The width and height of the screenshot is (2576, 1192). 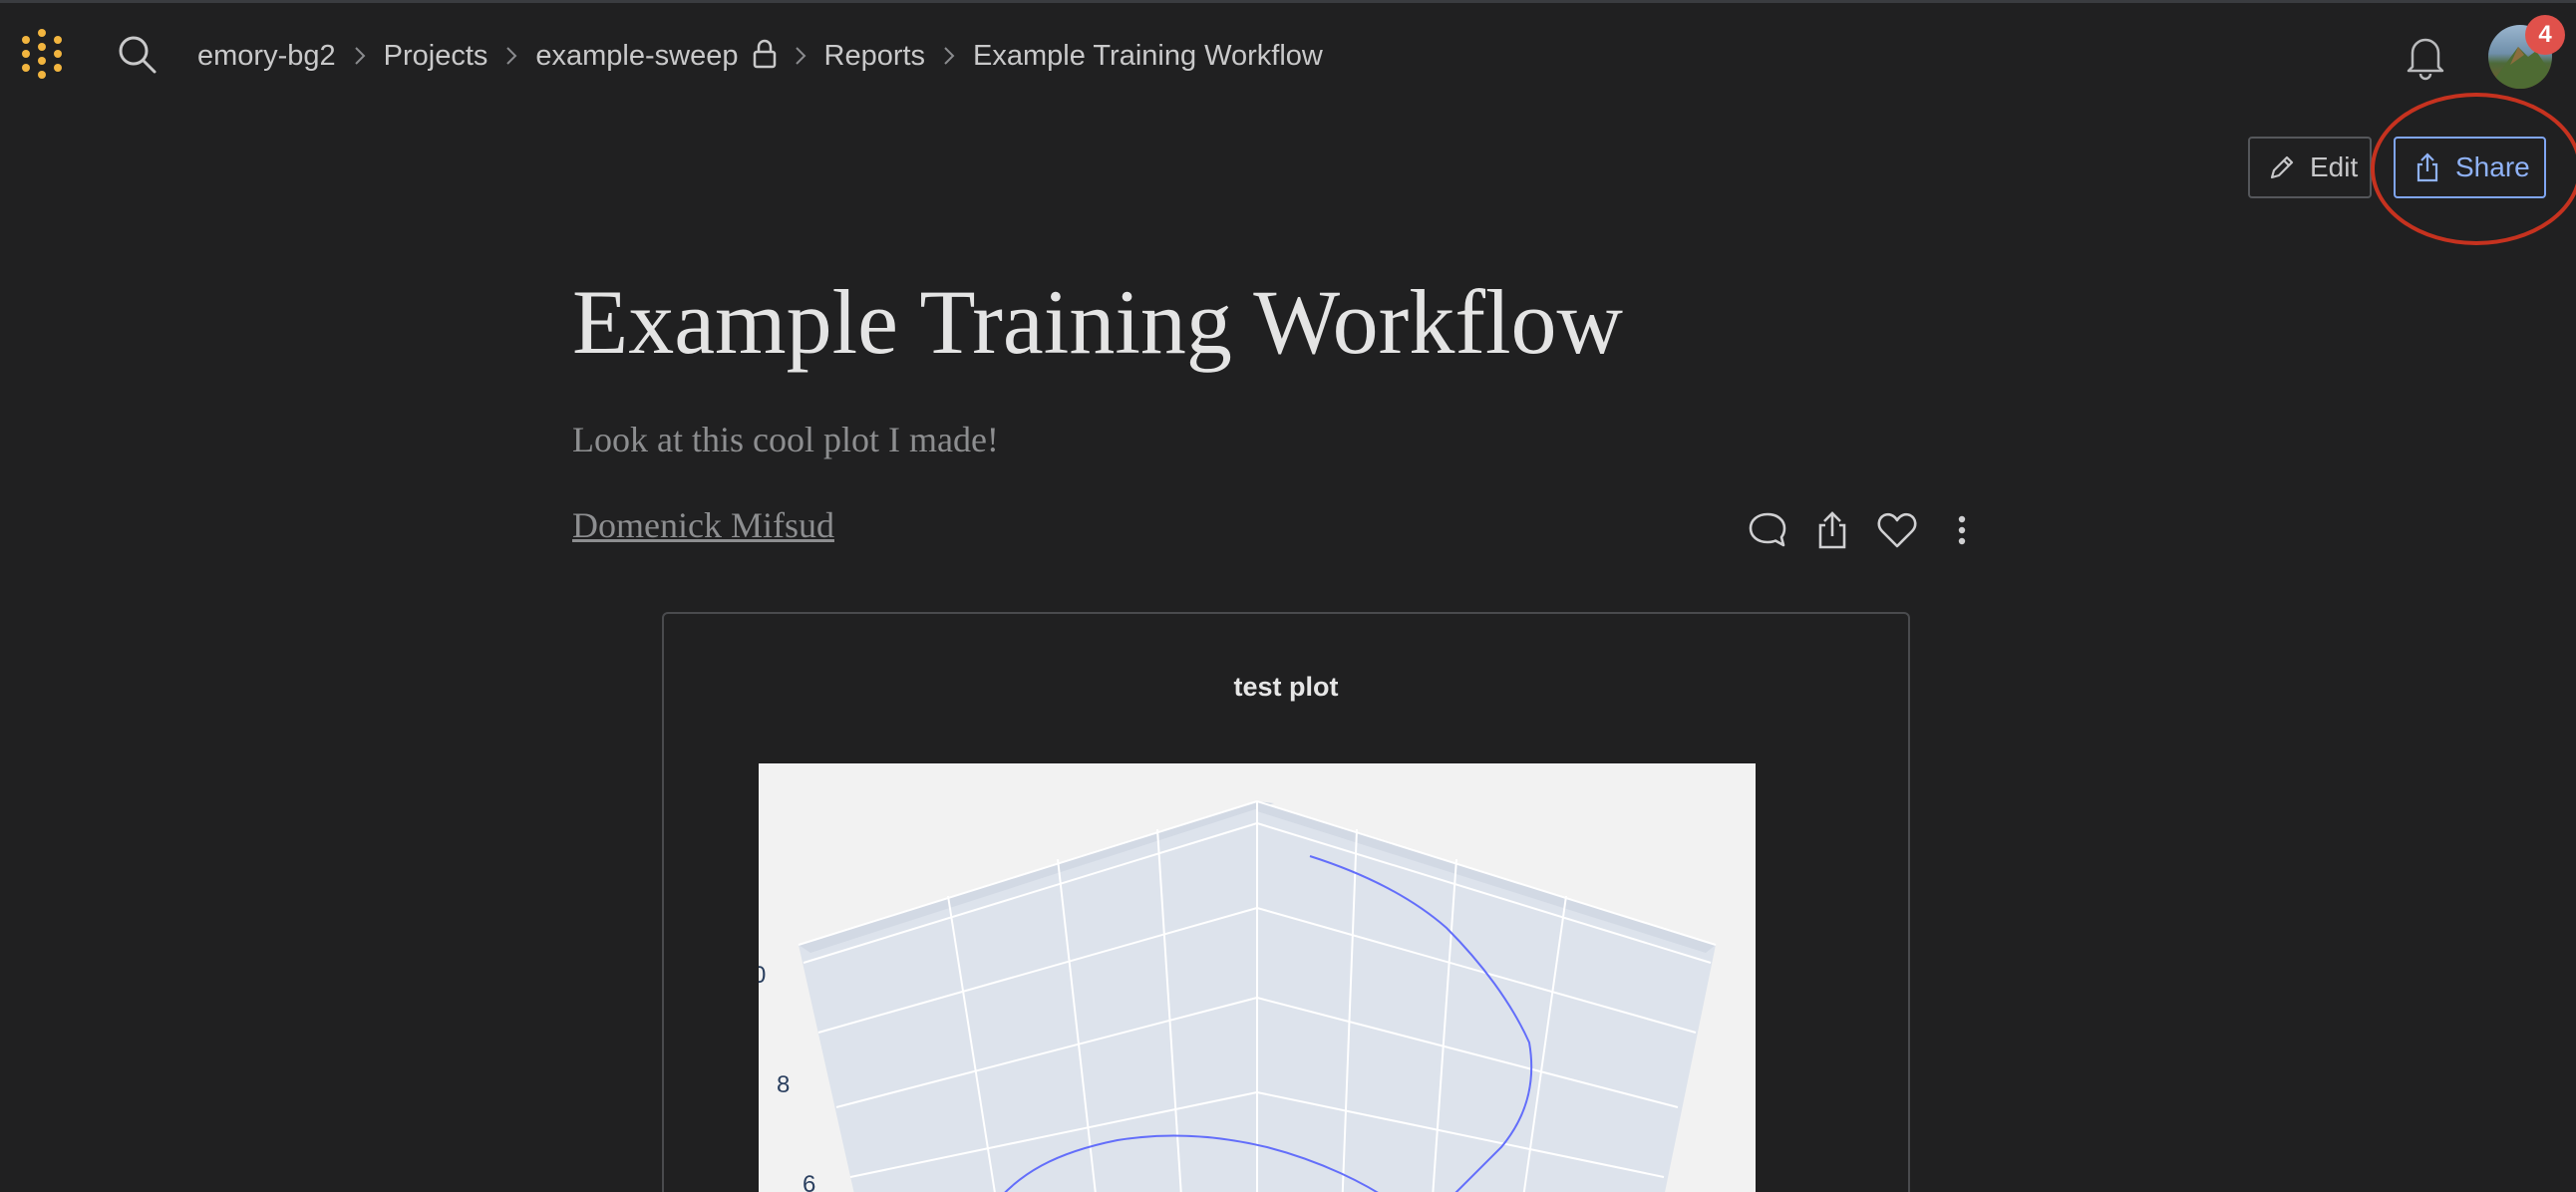 I want to click on report-description: Look at this cool plot I made!, so click(x=785, y=439).